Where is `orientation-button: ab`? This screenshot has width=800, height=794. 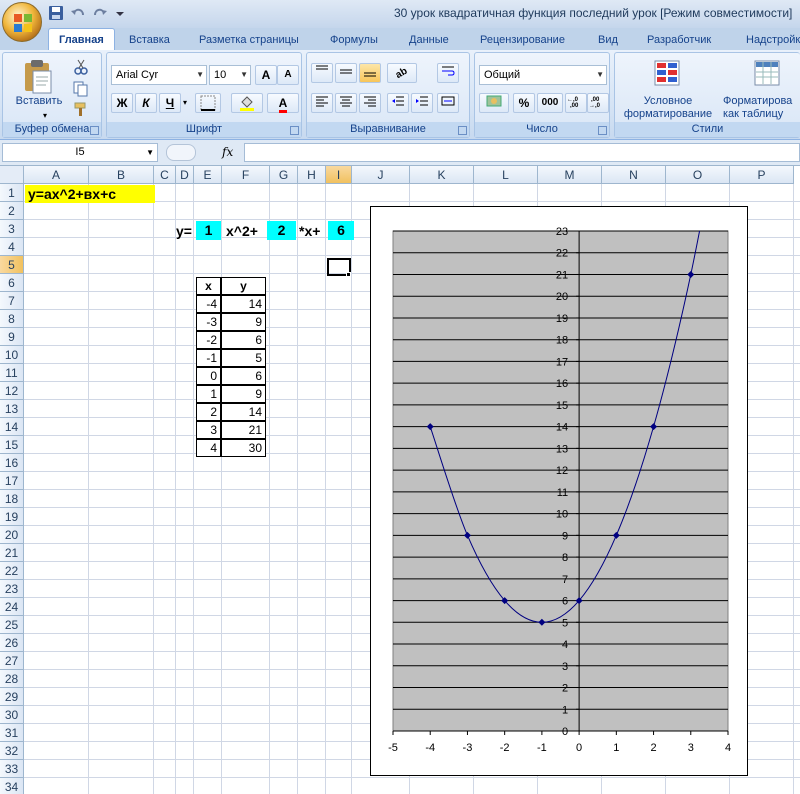 orientation-button: ab is located at coordinates (402, 73).